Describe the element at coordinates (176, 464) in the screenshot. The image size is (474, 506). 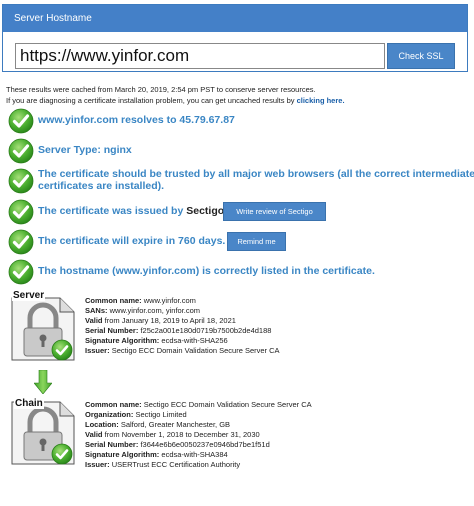
I see `field-value: USERTrust ECC Certification Authority` at that location.